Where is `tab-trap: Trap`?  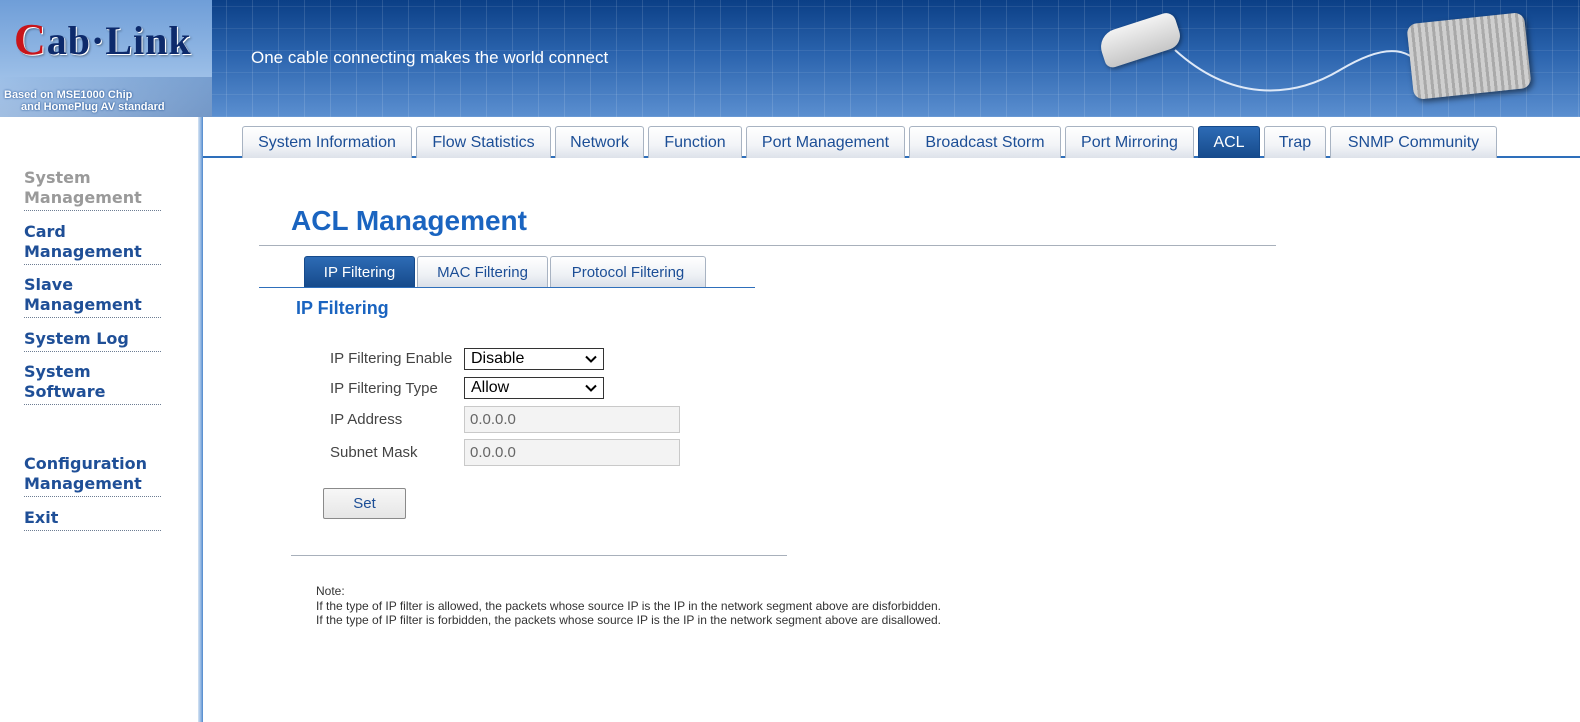 tab-trap: Trap is located at coordinates (1295, 142).